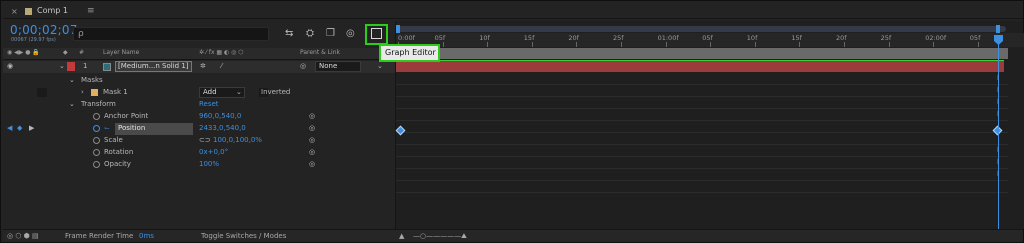 The height and width of the screenshot is (243, 1024). Describe the element at coordinates (199, 81) in the screenshot. I see `masks-group-row: ⌄ Masks` at that location.